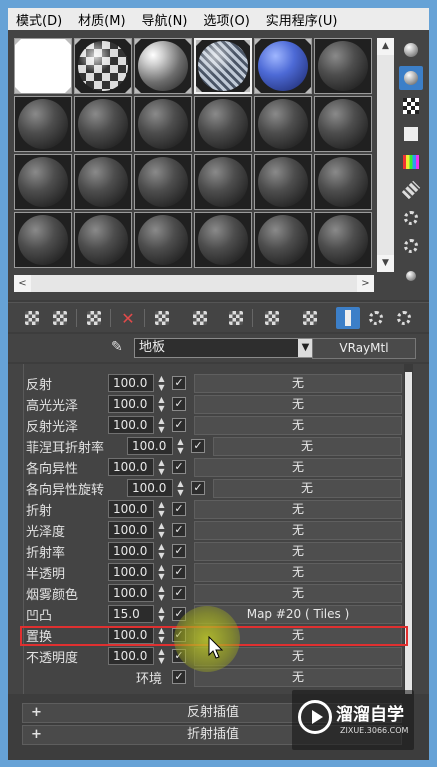 This screenshot has width=437, height=767. Describe the element at coordinates (101, 19) in the screenshot. I see `menu-material: 材质(M)` at that location.